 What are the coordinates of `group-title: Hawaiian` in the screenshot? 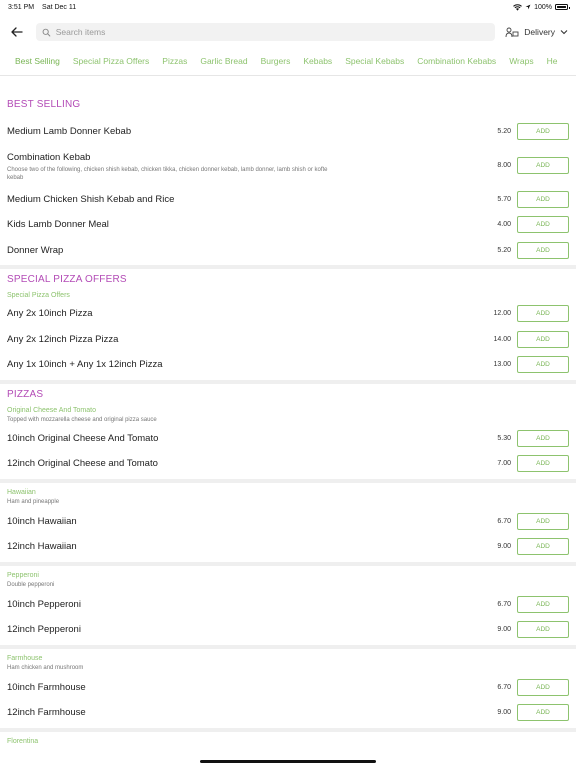 It's located at (21, 492).